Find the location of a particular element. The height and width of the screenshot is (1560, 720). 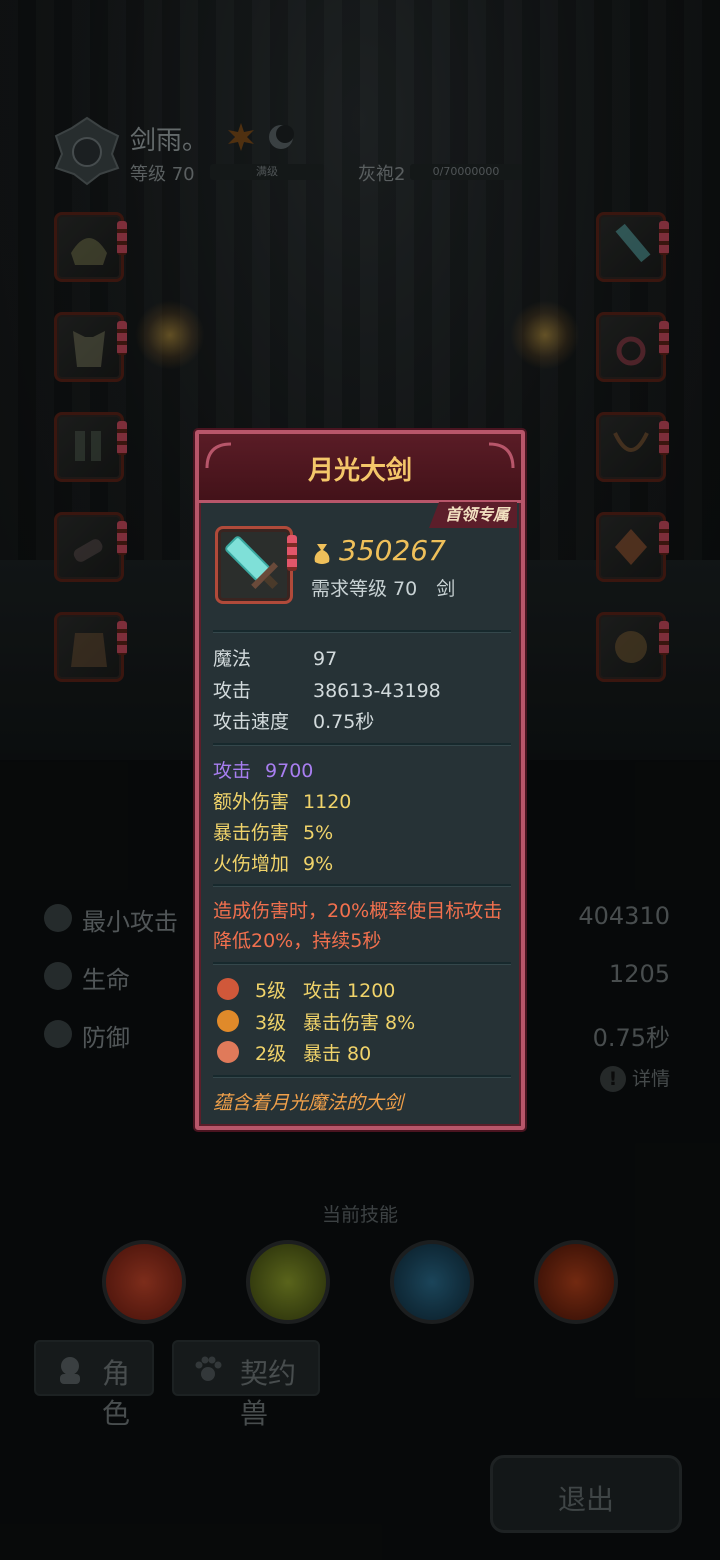

stat-key: 额外伤害 is located at coordinates (251, 802).